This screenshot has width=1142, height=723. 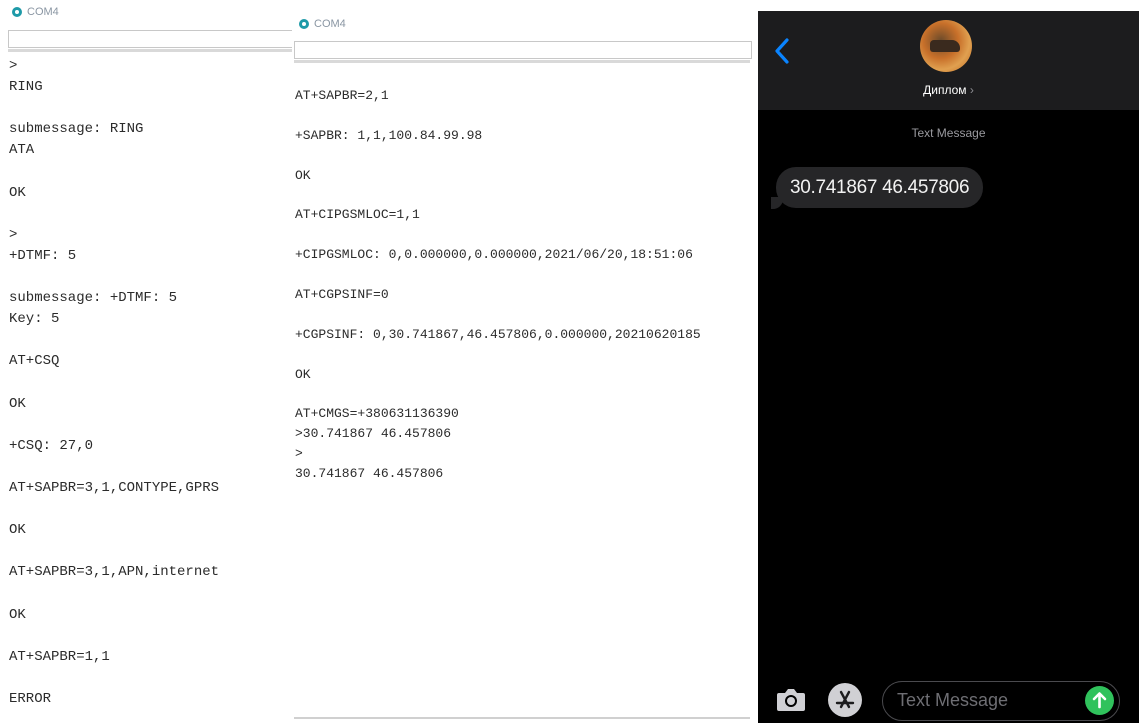 What do you see at coordinates (373, 434) in the screenshot?
I see `output-line: >30.741867 46.457806` at bounding box center [373, 434].